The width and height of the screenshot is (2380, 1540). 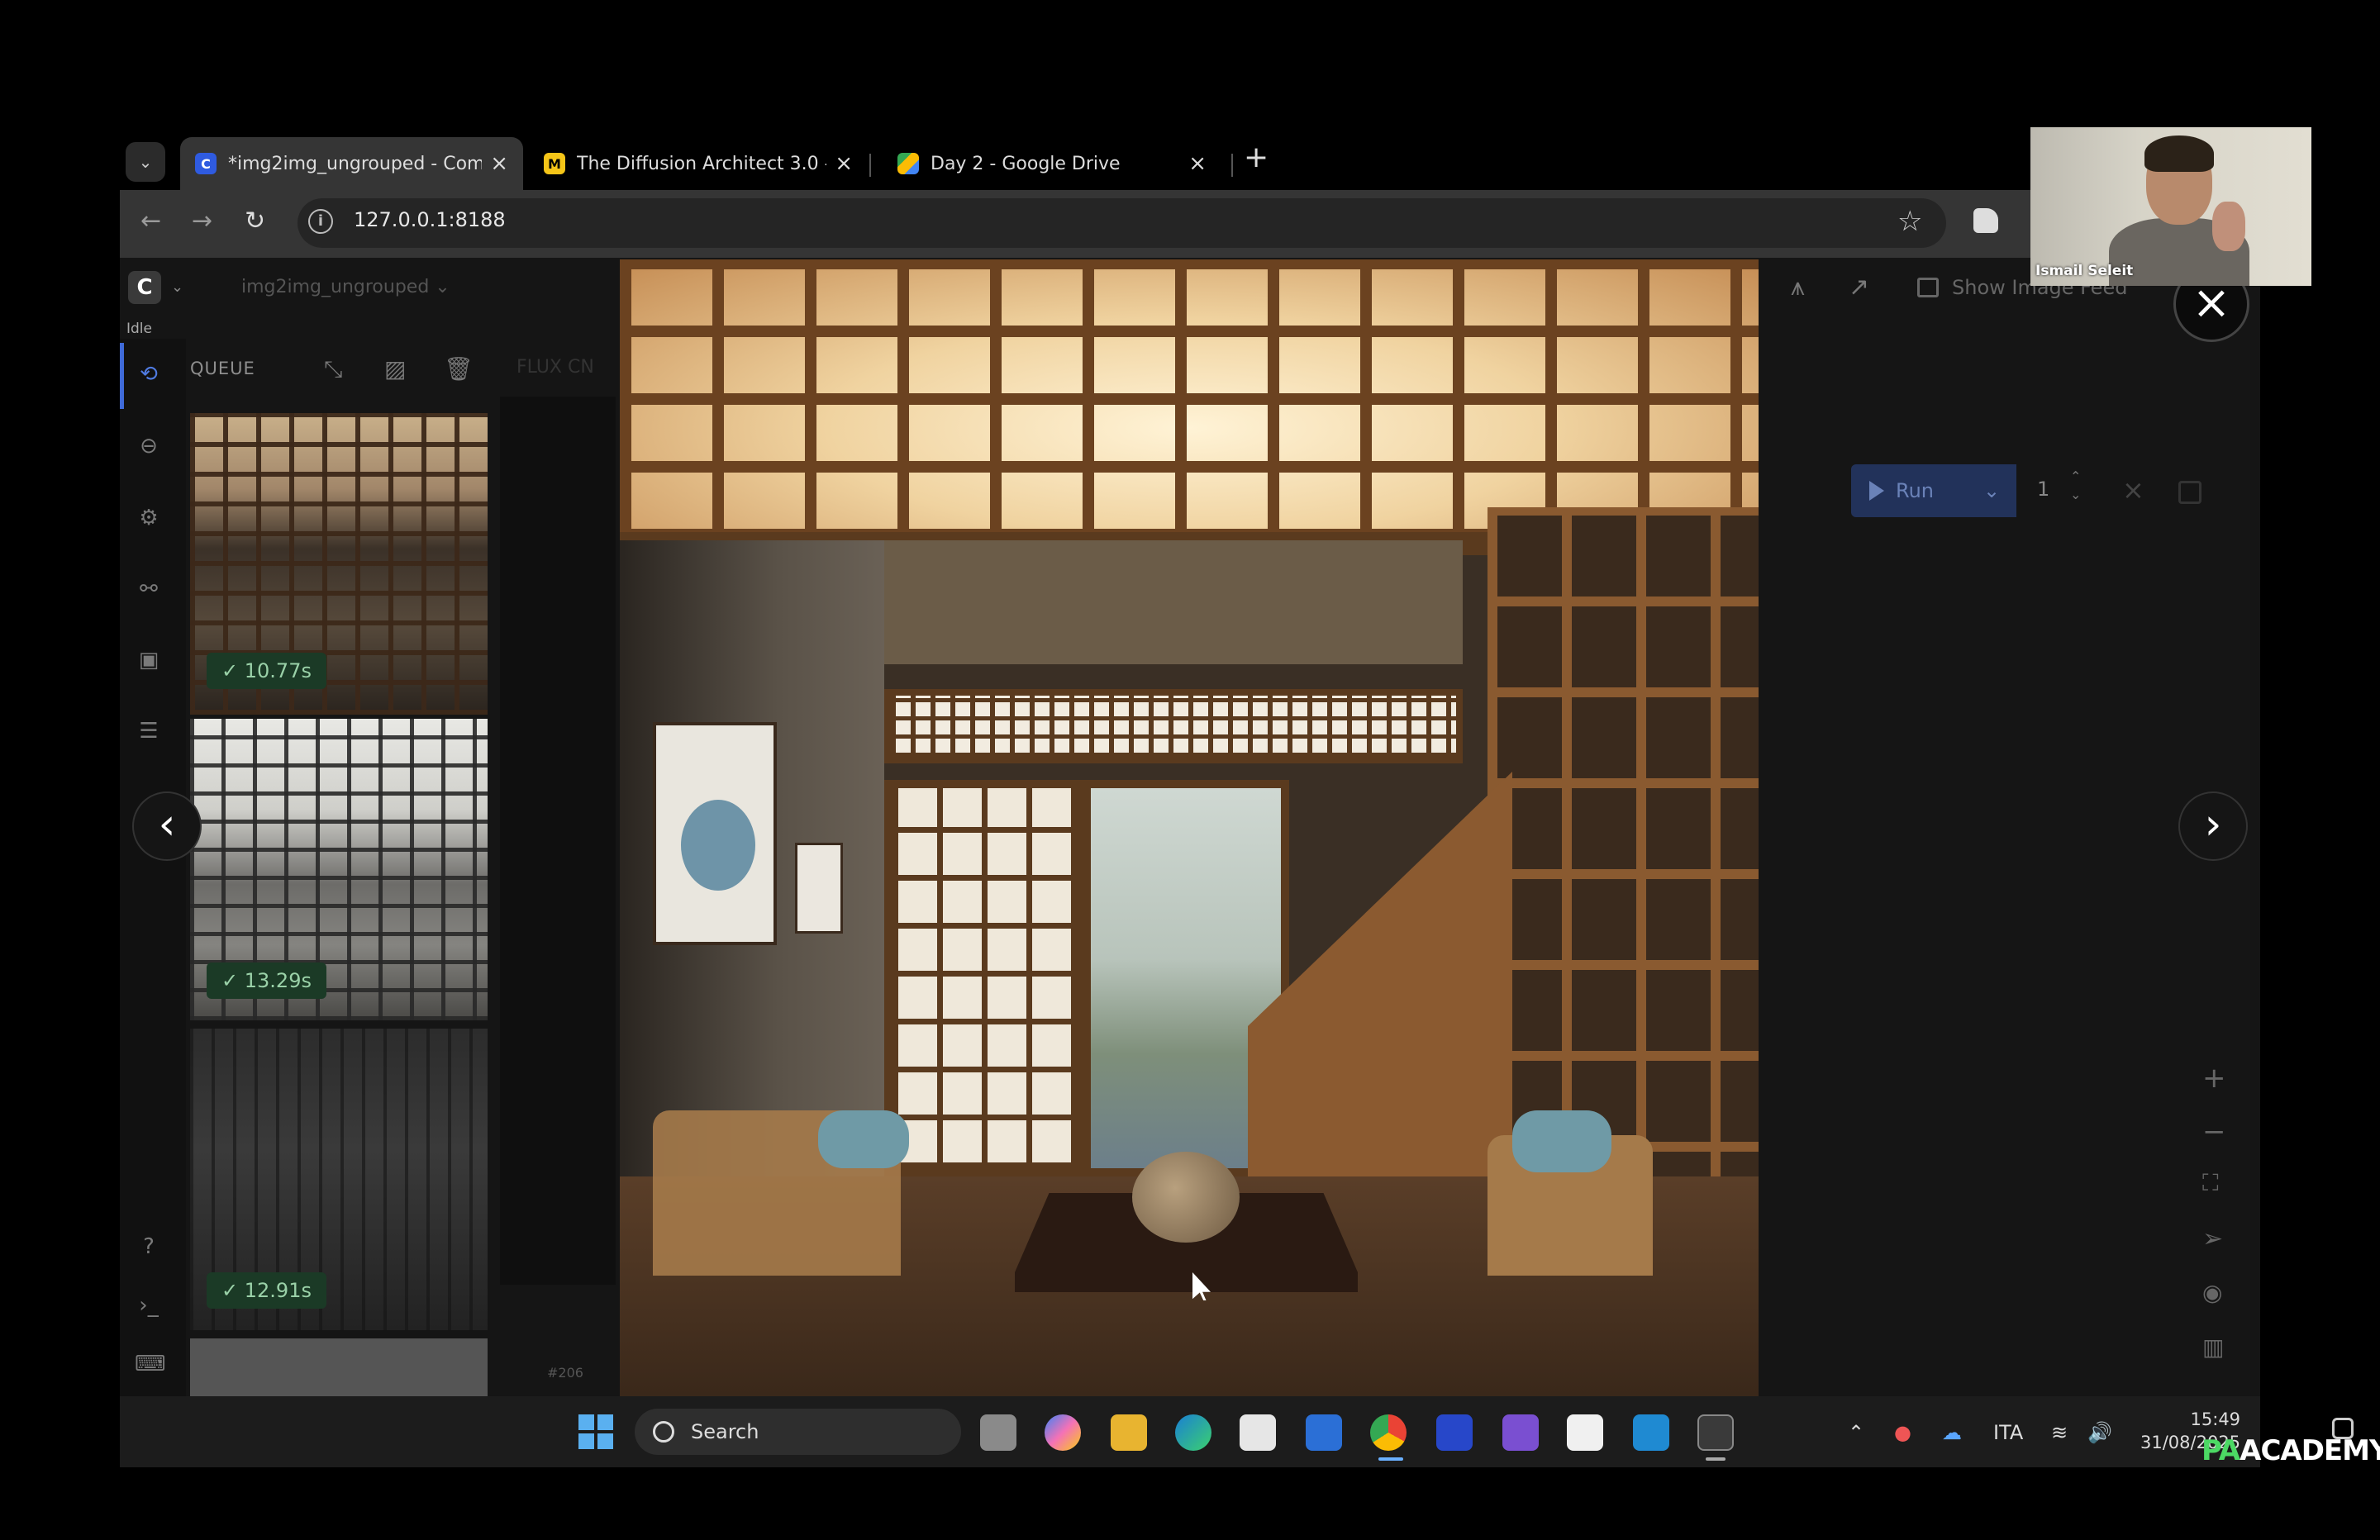 What do you see at coordinates (2212, 1292) in the screenshot?
I see `eye-icon: ◉` at bounding box center [2212, 1292].